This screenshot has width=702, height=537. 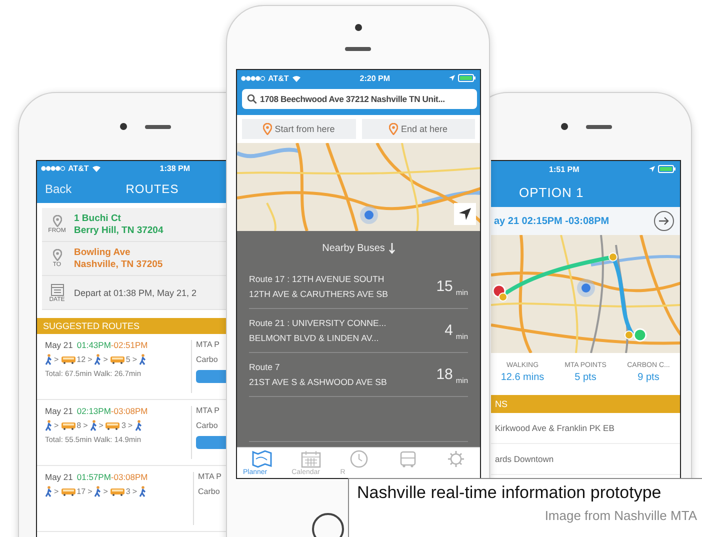 What do you see at coordinates (128, 491) in the screenshot?
I see `bus-number: 3` at bounding box center [128, 491].